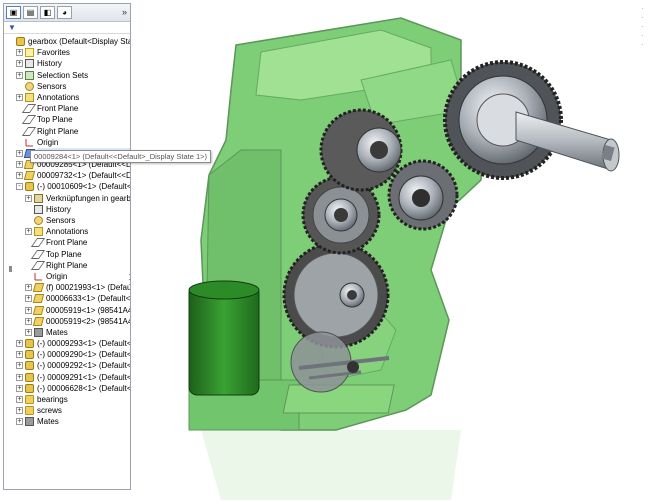 The image size is (660, 502). I want to click on display-manager-tab: ◕, so click(64, 12).